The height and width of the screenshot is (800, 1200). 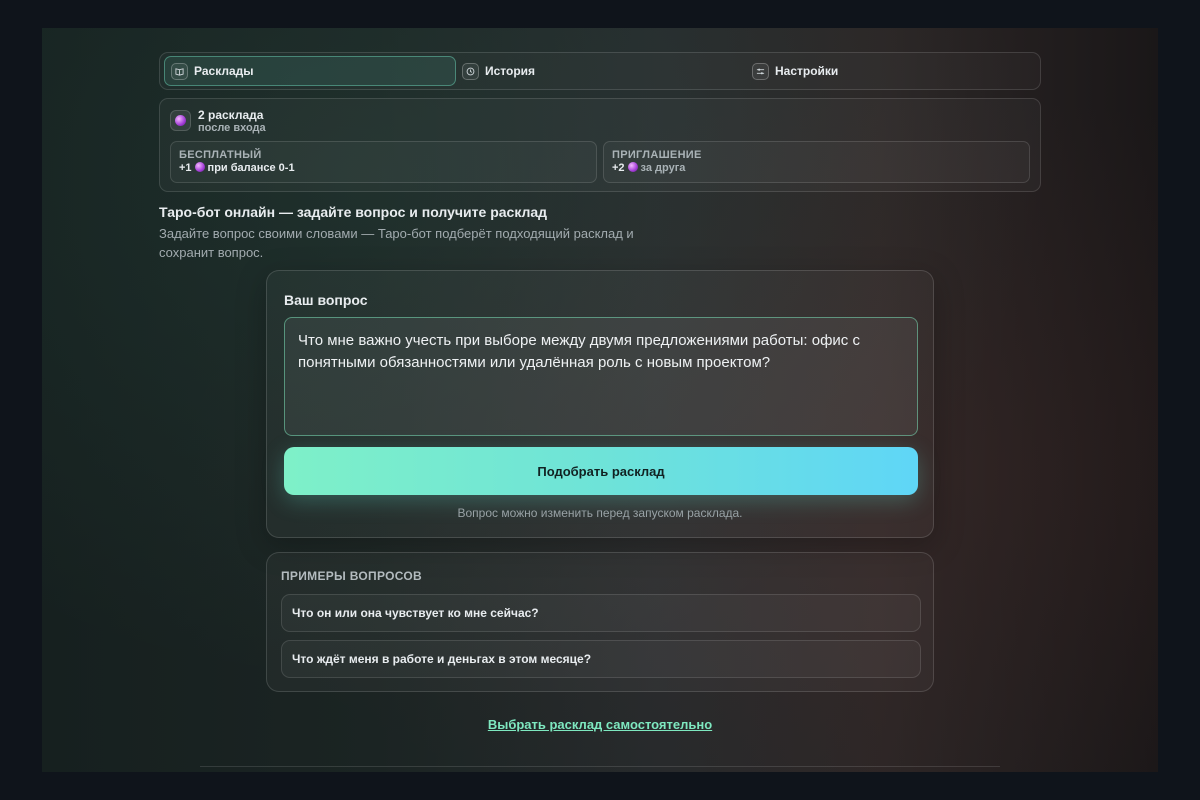 I want to click on invite-bonus-label: ПРИГЛАШЕНИЕ, so click(x=657, y=155).